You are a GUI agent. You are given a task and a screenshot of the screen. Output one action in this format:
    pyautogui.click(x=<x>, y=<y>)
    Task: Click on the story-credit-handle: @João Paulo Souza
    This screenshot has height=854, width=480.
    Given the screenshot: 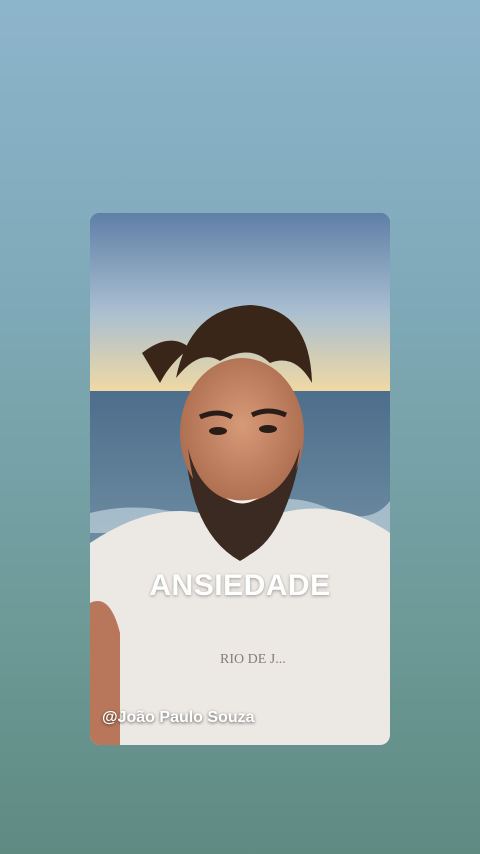 What is the action you would take?
    pyautogui.click(x=178, y=718)
    